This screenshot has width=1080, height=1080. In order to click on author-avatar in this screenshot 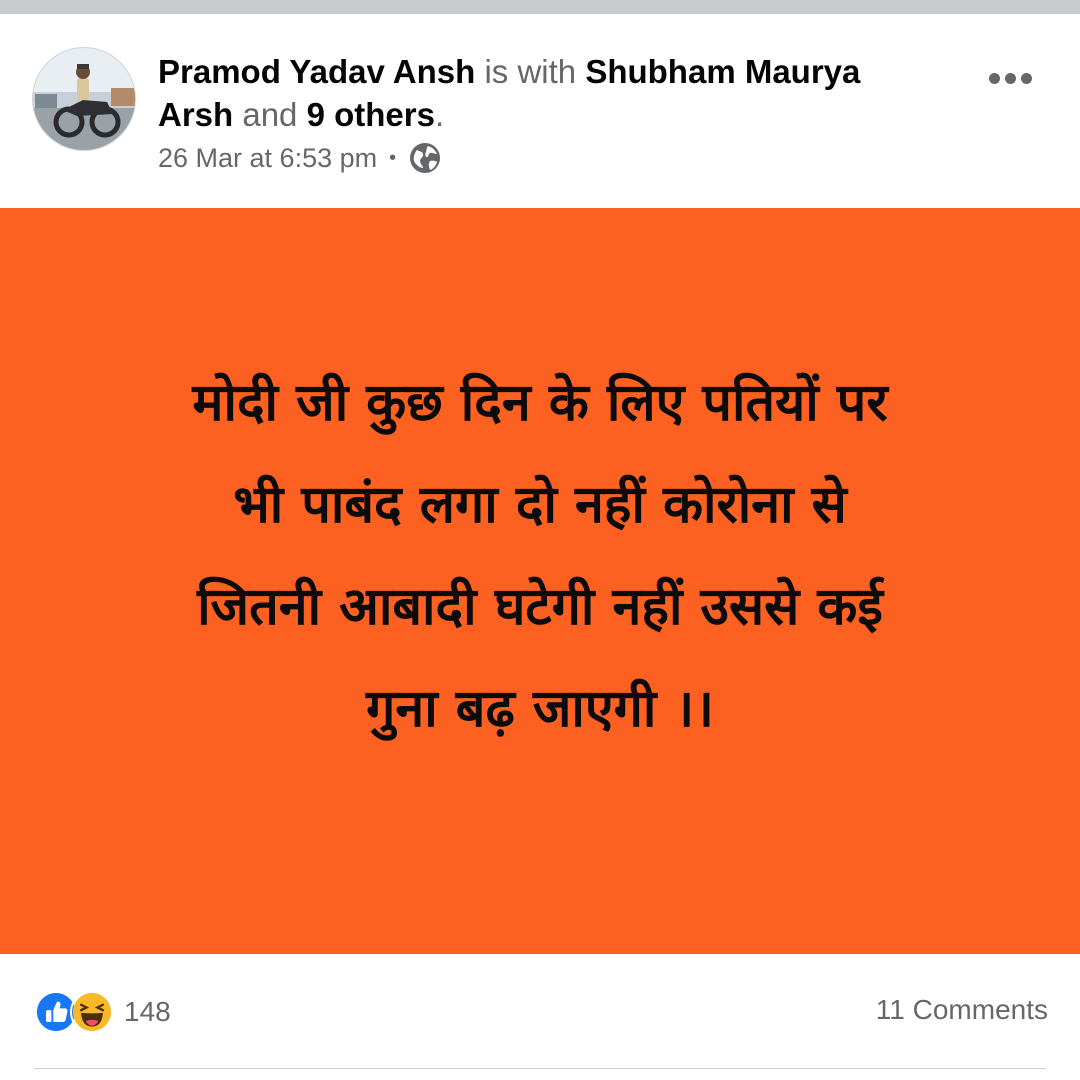, I will do `click(84, 99)`.